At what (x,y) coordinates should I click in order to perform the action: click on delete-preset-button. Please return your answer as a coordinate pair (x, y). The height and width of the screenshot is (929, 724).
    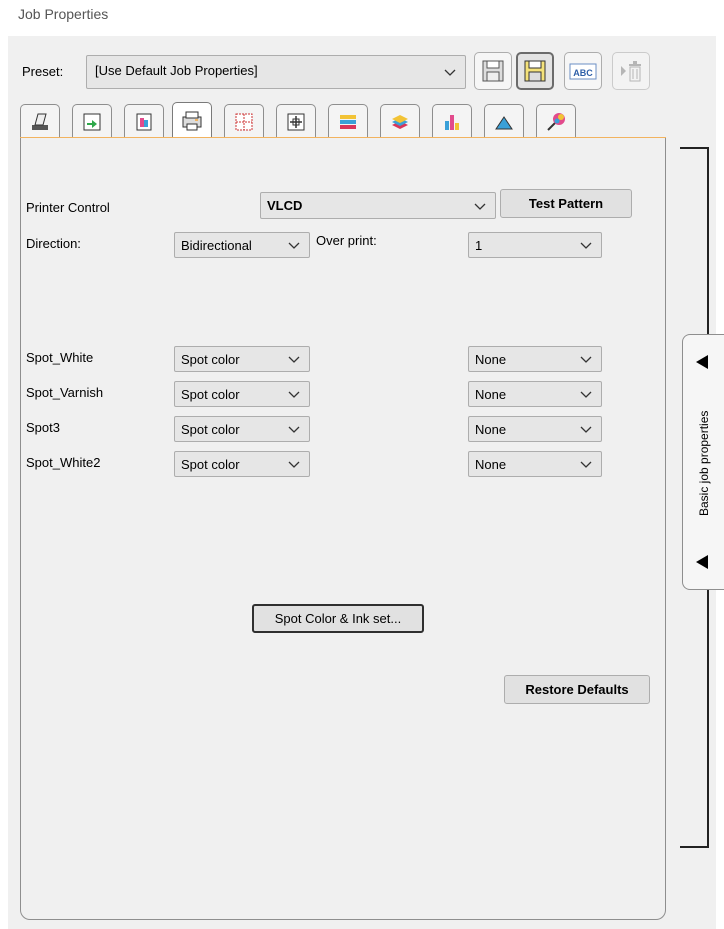
    Looking at the image, I should click on (631, 71).